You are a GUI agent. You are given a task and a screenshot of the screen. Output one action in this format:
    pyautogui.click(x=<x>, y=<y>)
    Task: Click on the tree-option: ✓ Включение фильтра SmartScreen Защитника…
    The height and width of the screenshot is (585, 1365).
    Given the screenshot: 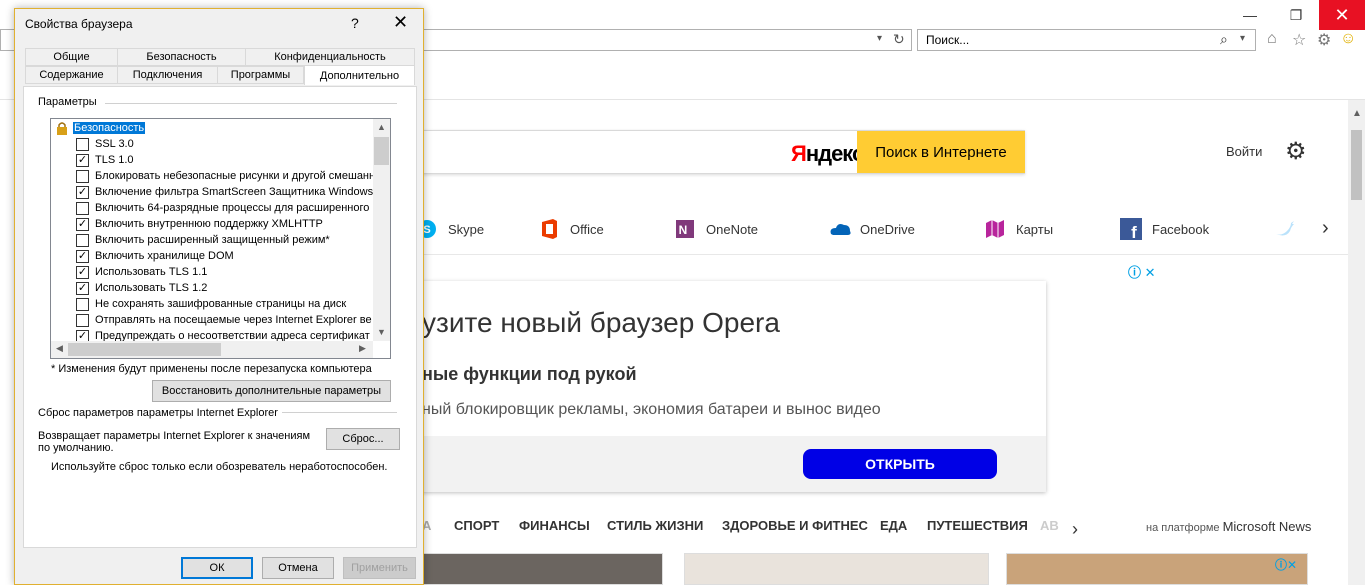 What is the action you would take?
    pyautogui.click(x=224, y=192)
    